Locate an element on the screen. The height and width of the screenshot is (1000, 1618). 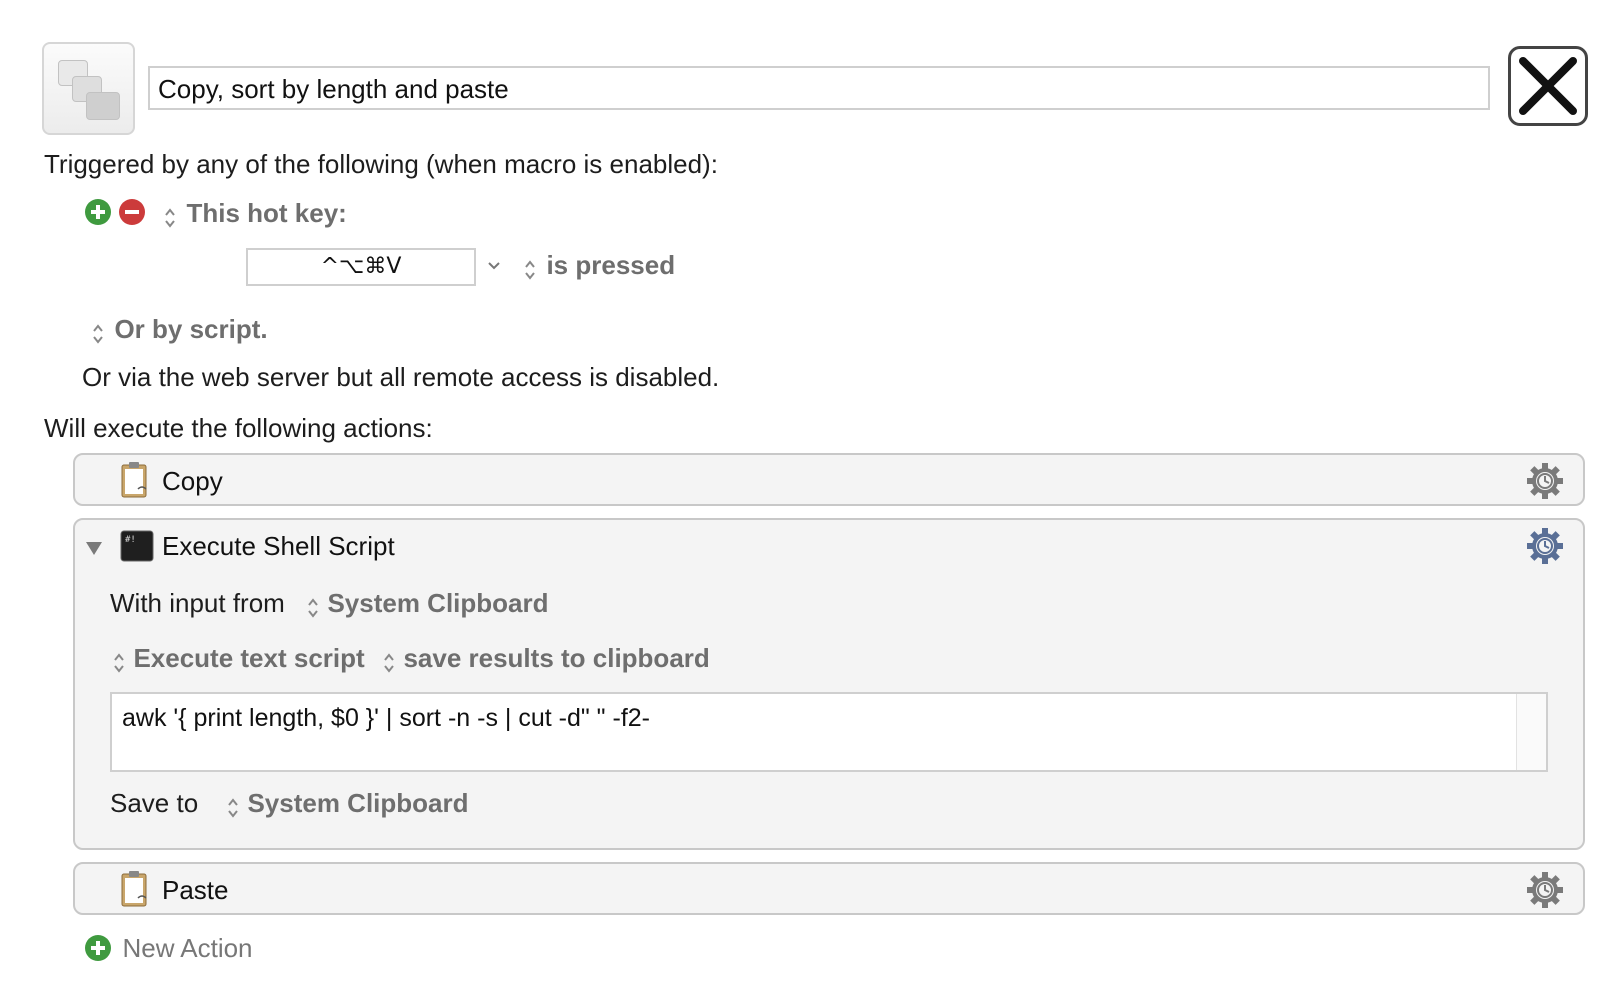
input-source-popup: System Clipboard is located at coordinates (428, 604).